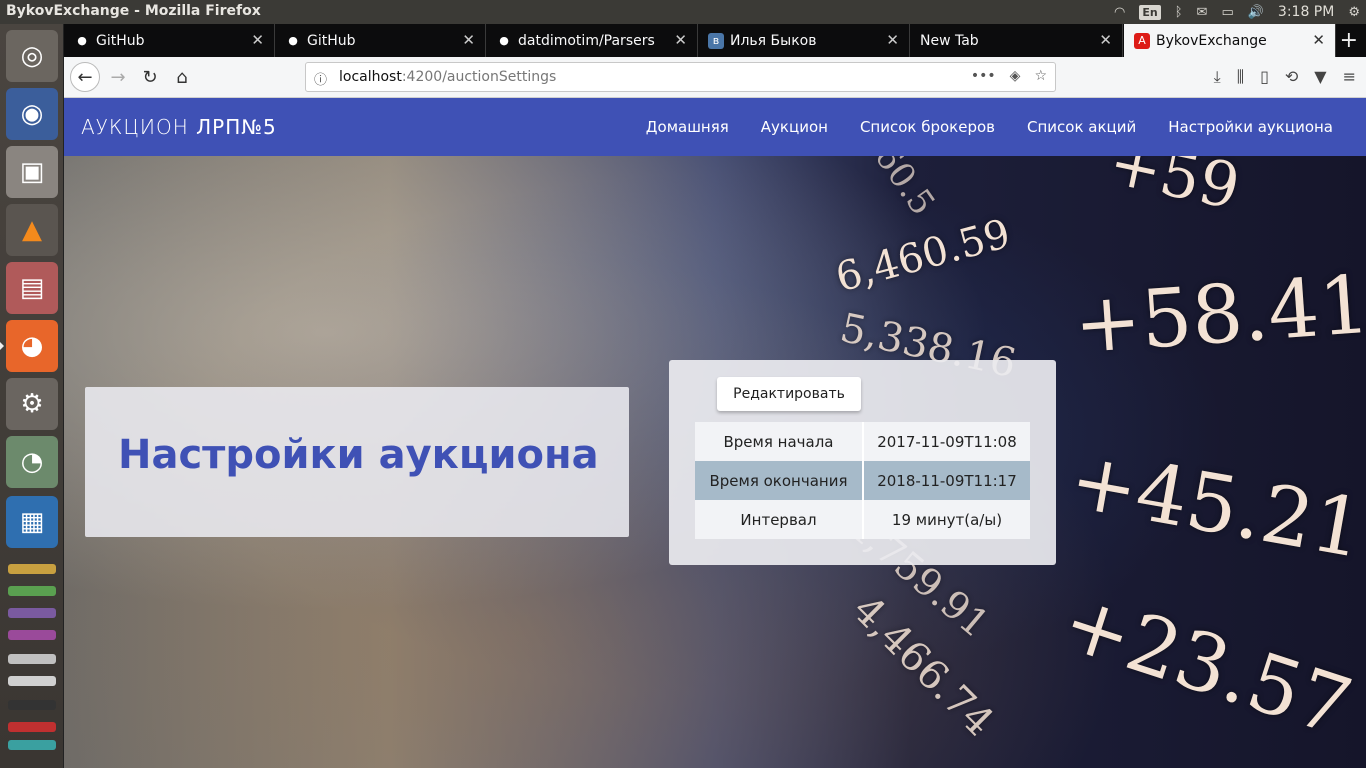 The image size is (1366, 768). What do you see at coordinates (794, 127) in the screenshot?
I see `nav-link-auction: Аукцион` at bounding box center [794, 127].